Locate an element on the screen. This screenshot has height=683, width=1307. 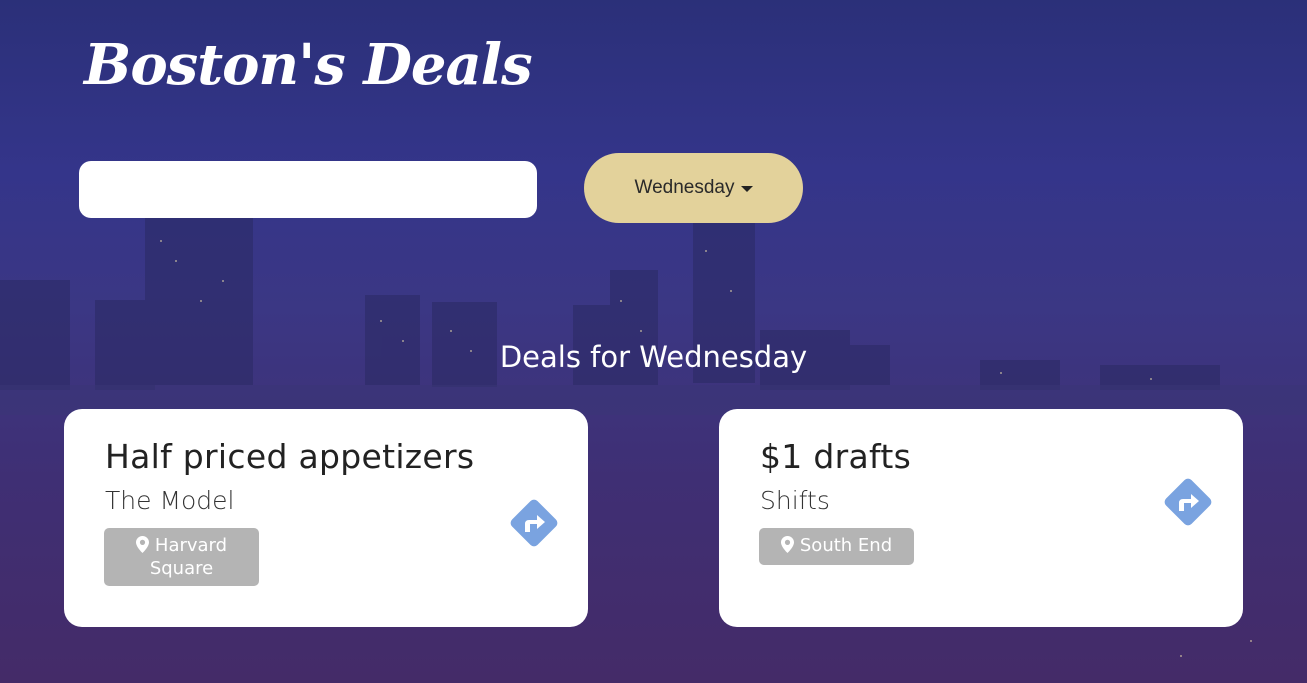
deal-title: Half priced appetizers is located at coordinates (290, 456).